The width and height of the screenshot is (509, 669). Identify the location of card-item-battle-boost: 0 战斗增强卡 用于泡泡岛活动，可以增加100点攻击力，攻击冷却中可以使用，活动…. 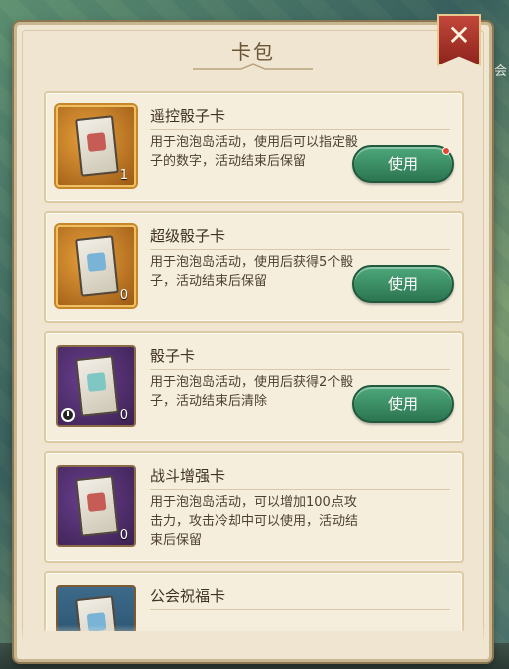
(254, 507).